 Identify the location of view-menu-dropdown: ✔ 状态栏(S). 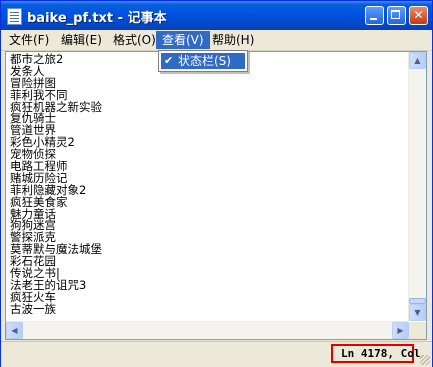
(203, 61).